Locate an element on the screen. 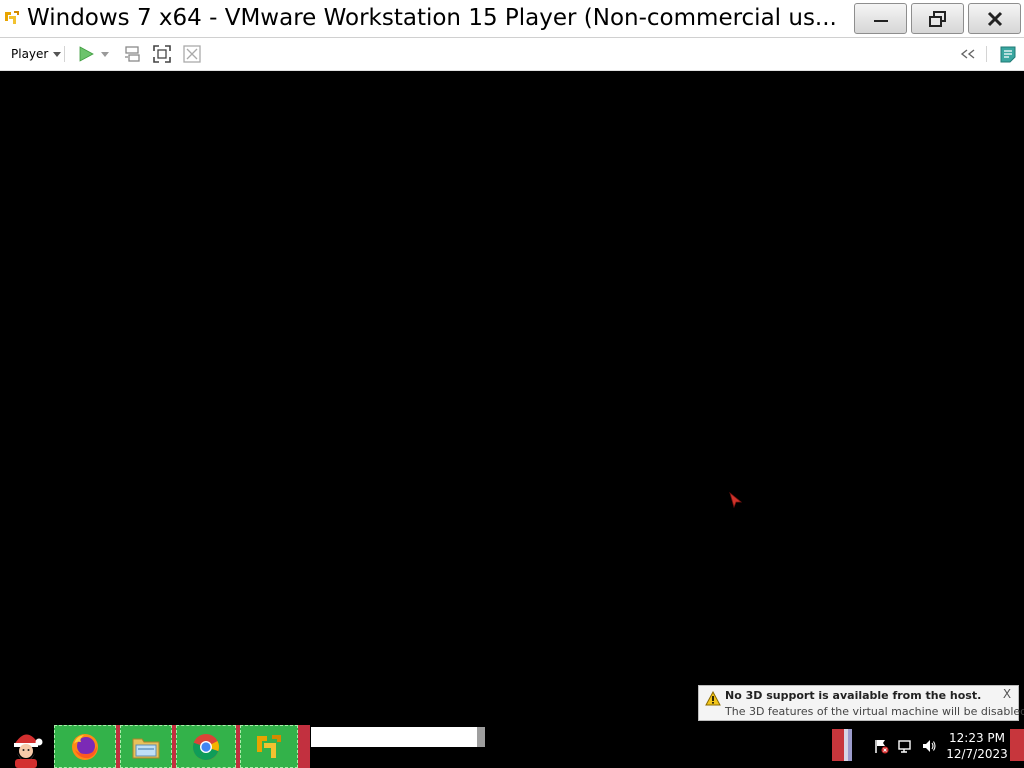  notification-close-button: X is located at coordinates (1007, 694).